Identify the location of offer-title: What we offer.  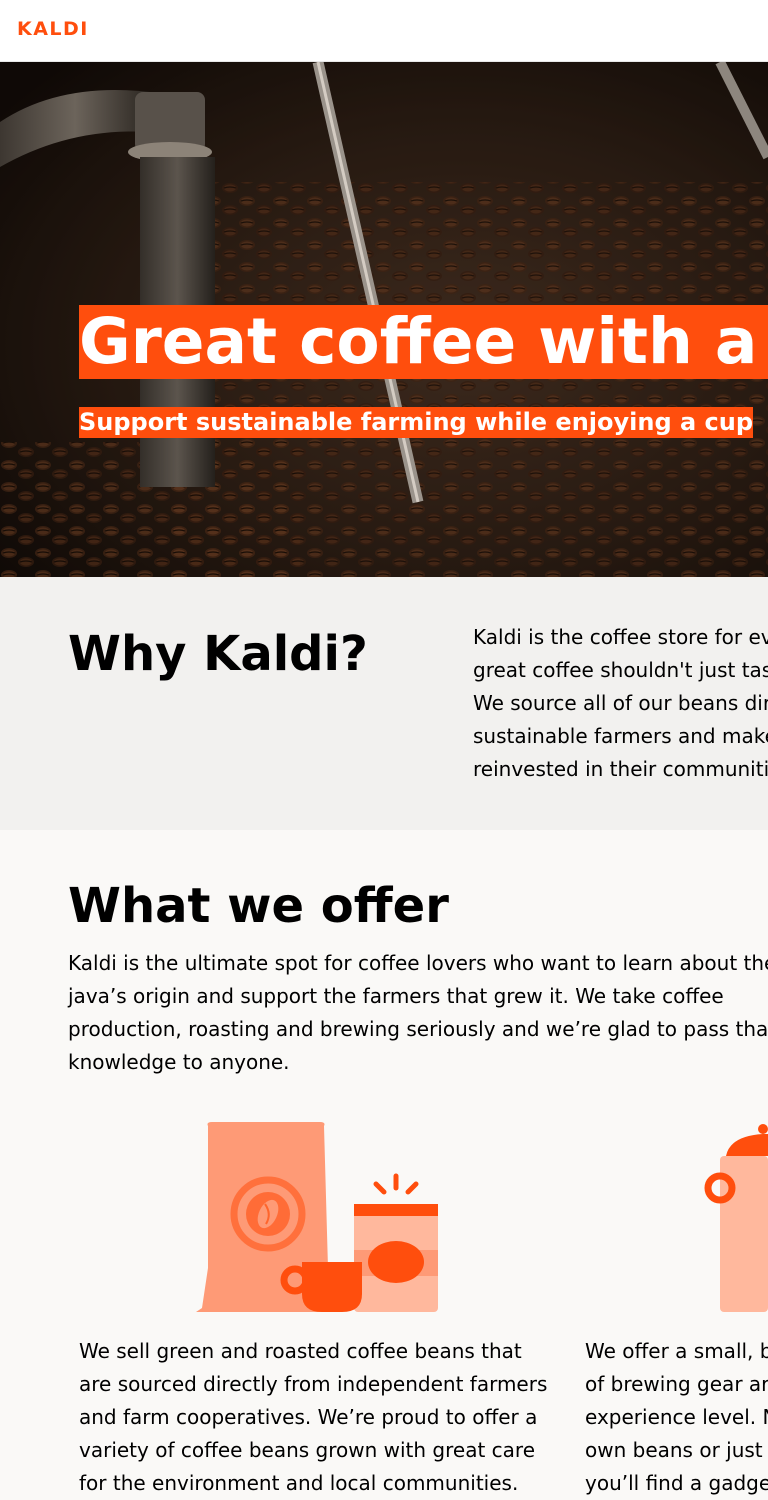
(258, 906).